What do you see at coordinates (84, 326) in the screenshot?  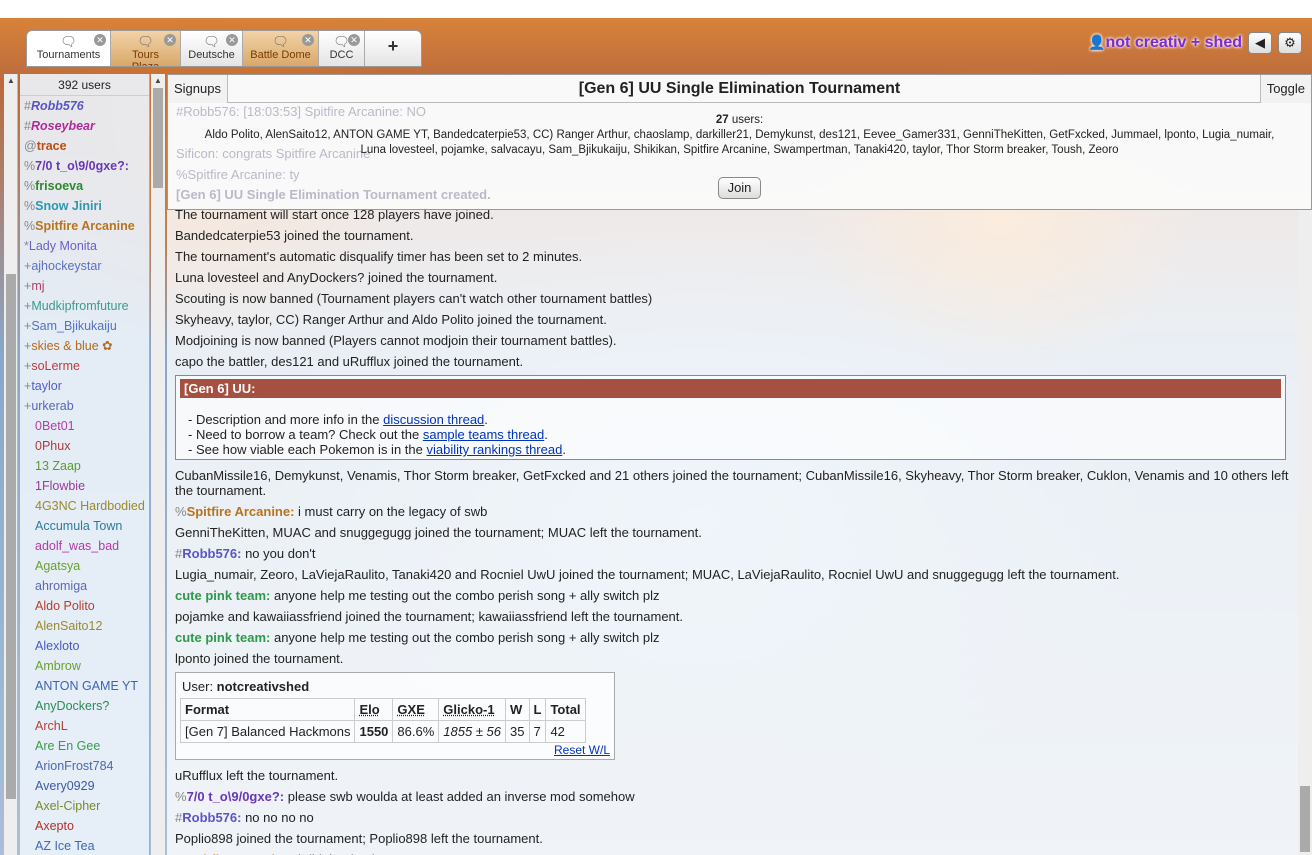 I see `user-list-item: +Sam_Bjikukaiju` at bounding box center [84, 326].